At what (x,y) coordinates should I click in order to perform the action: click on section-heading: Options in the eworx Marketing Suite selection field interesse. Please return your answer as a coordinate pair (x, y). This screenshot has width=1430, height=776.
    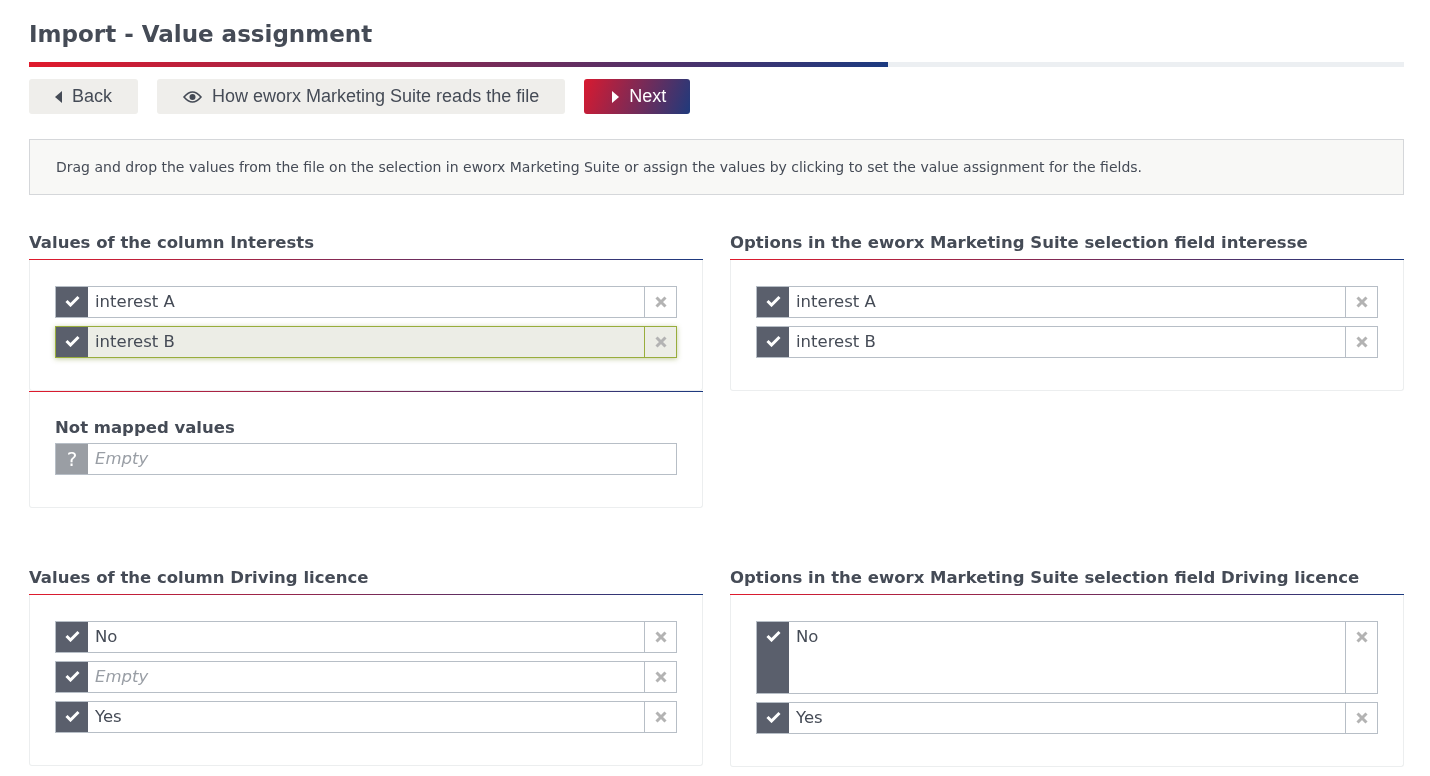
    Looking at the image, I should click on (1019, 243).